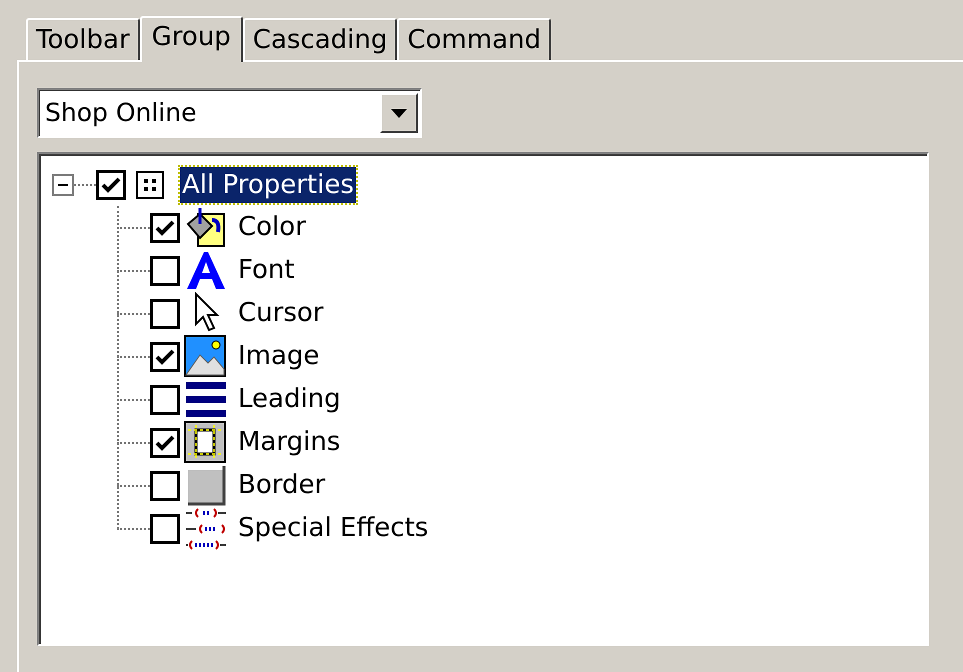  I want to click on tree-item: Leading, so click(289, 399).